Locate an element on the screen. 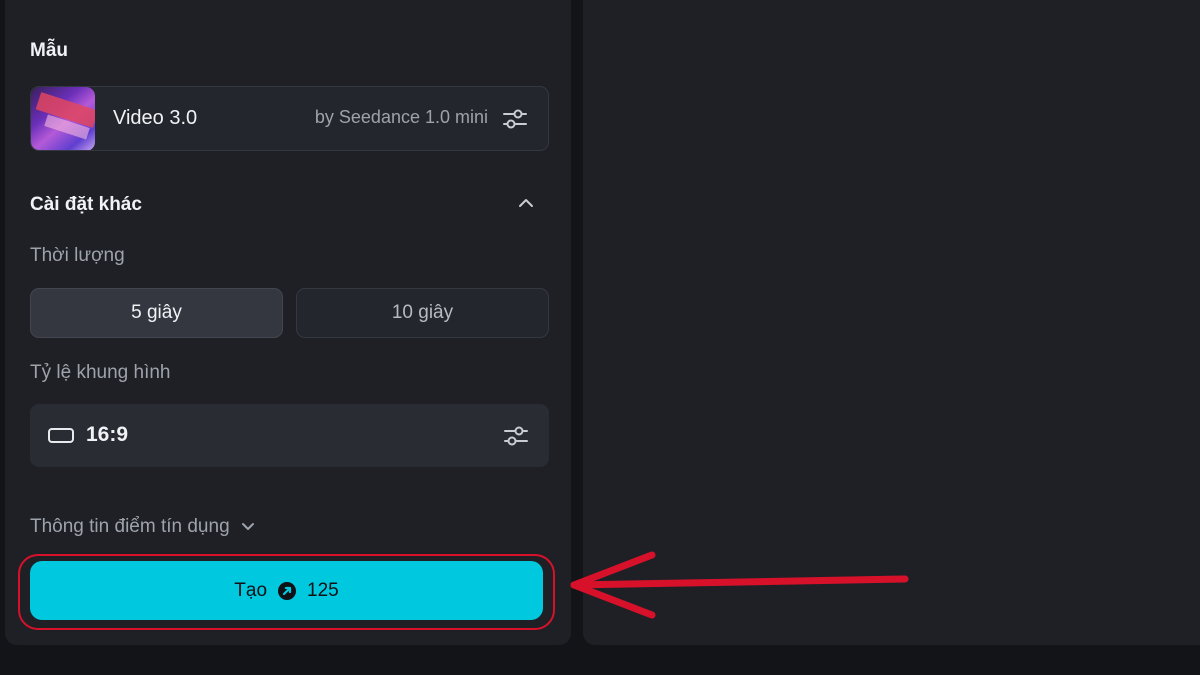  aspect-ratio-selector: 16:9 is located at coordinates (289, 435).